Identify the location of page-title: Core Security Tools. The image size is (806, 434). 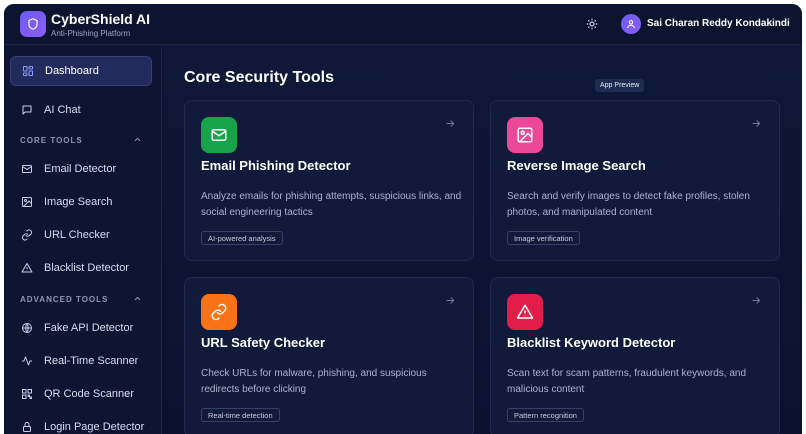
(259, 77).